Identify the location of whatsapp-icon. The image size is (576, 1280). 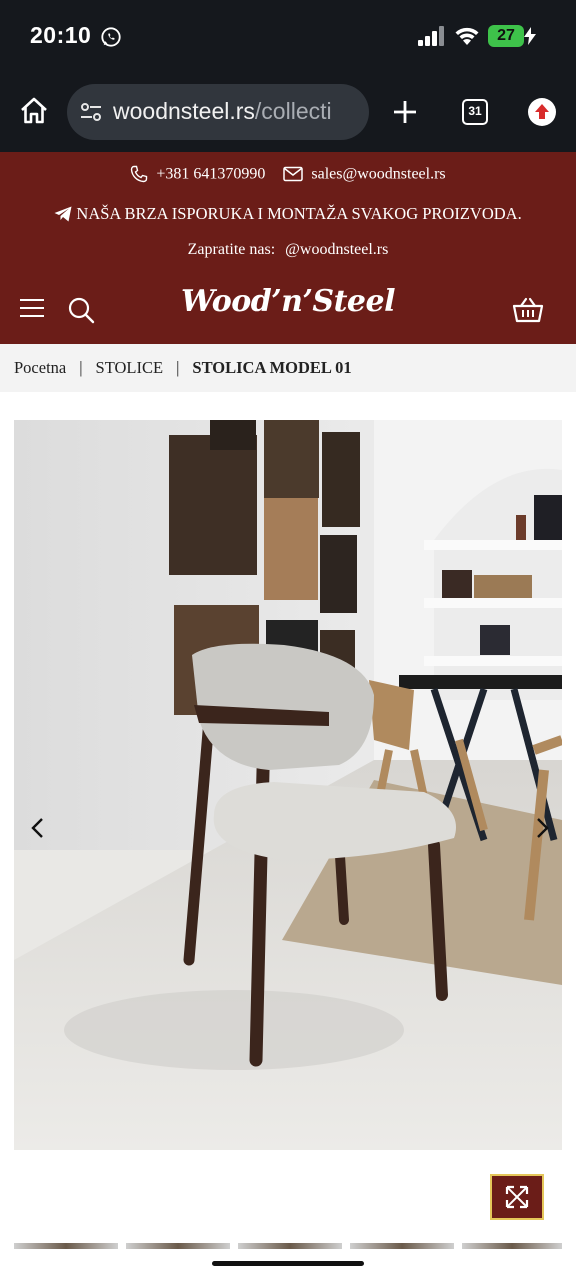
(111, 37).